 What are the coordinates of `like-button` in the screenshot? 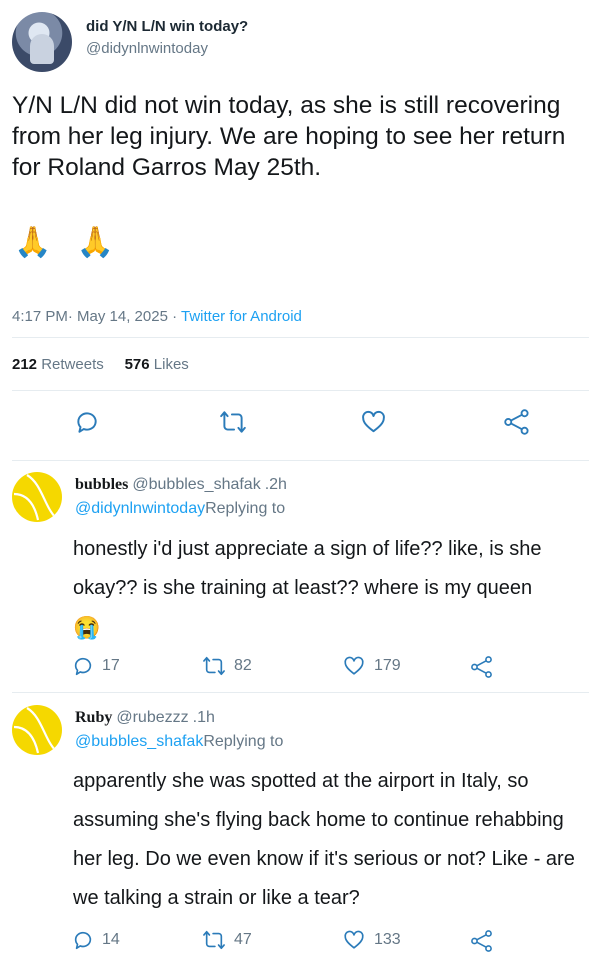 It's located at (373, 422).